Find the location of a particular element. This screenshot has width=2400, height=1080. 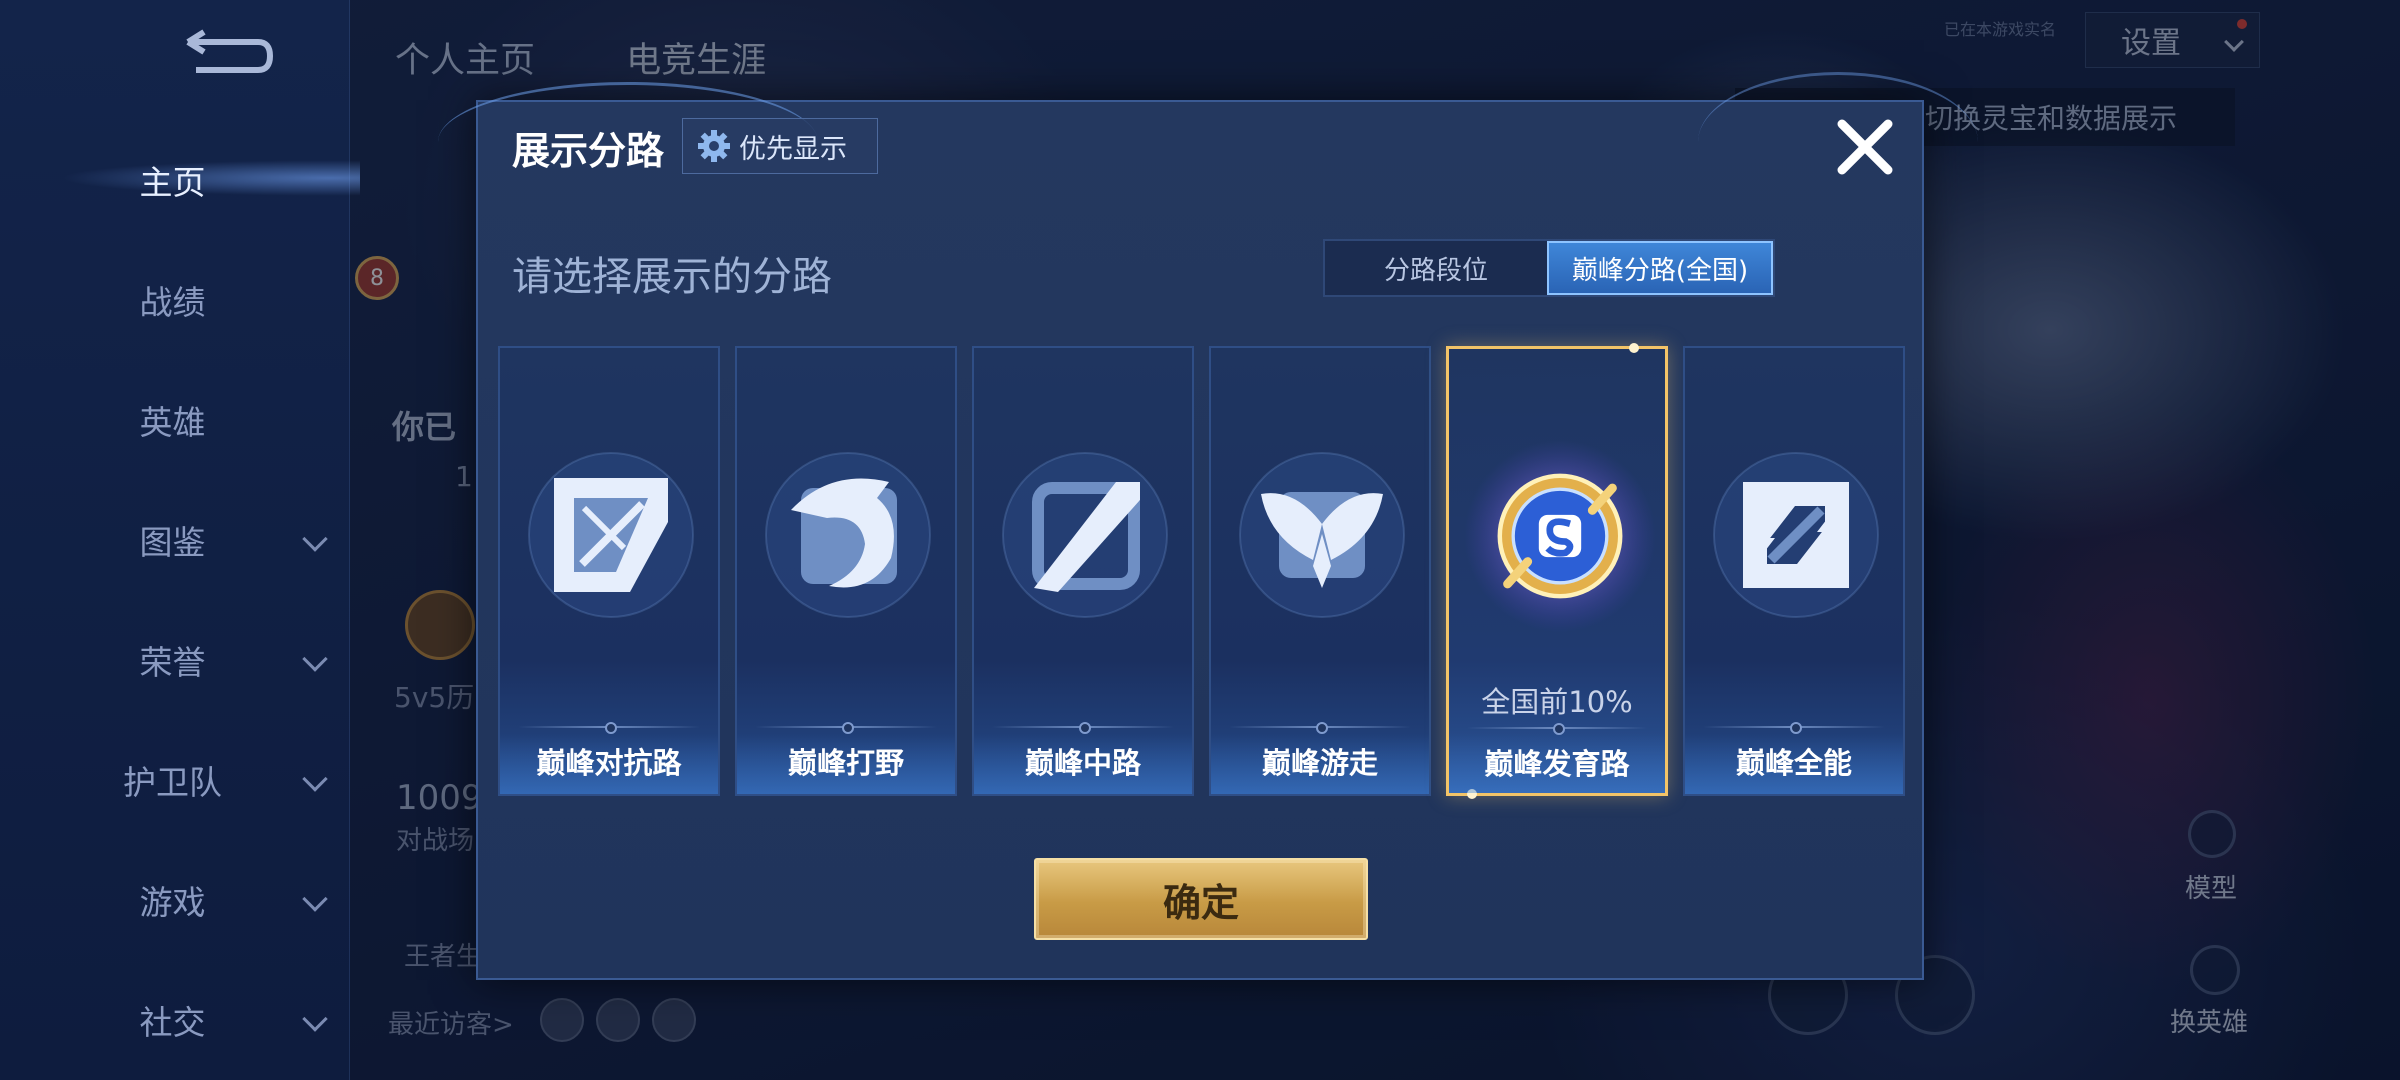

priority-display-label: 优先显示 is located at coordinates (793, 149).